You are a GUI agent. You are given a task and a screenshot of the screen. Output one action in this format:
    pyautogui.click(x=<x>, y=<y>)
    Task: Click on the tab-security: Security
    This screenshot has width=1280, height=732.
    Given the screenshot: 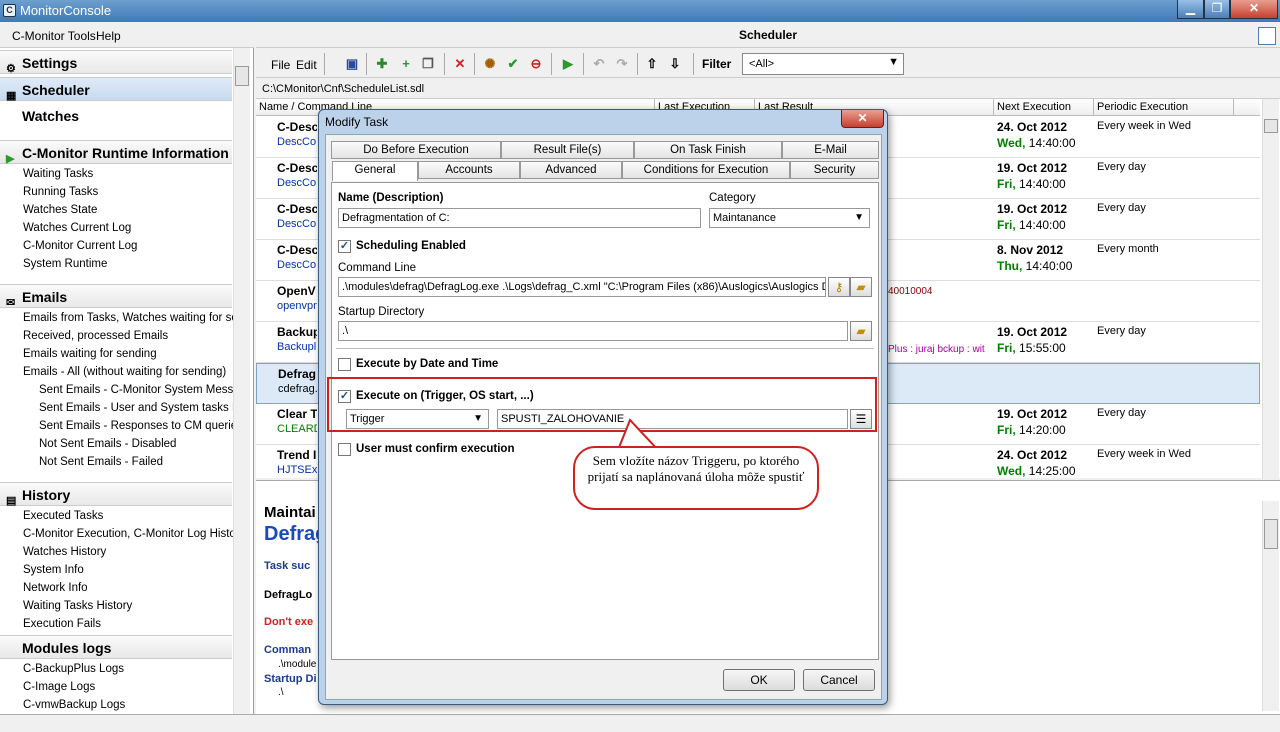 What is the action you would take?
    pyautogui.click(x=834, y=170)
    